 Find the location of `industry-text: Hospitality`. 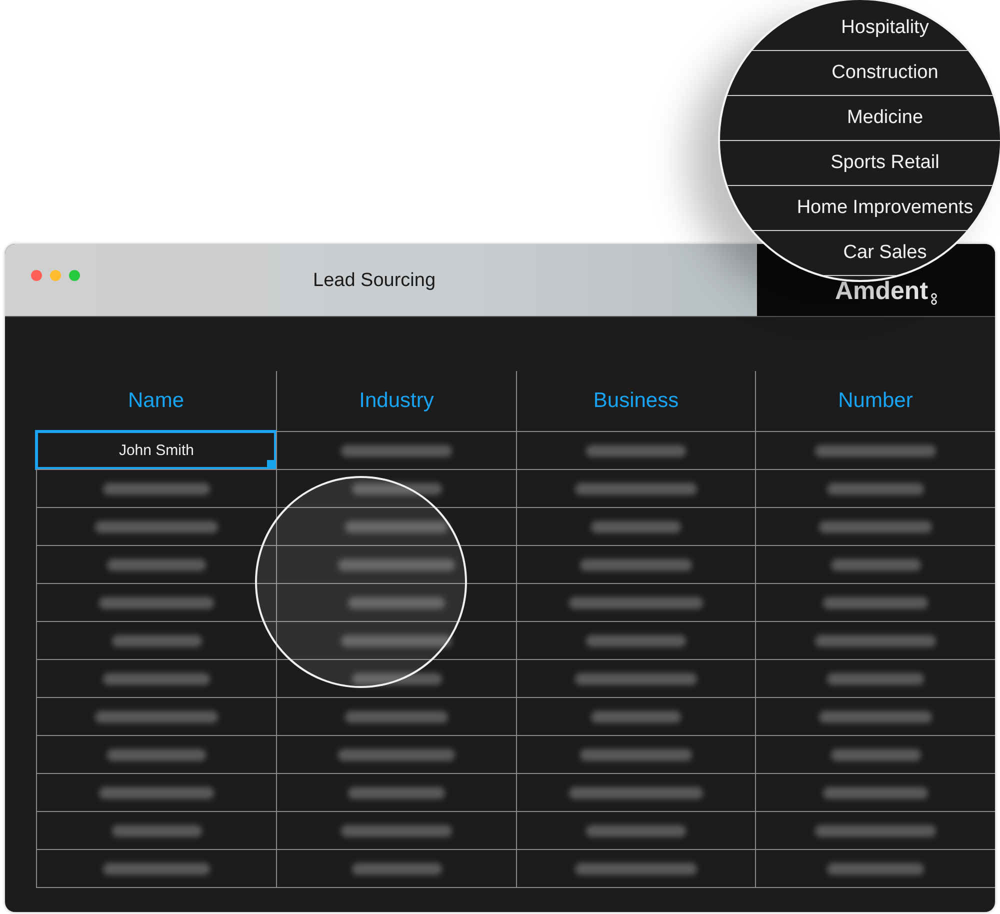

industry-text: Hospitality is located at coordinates (885, 28).